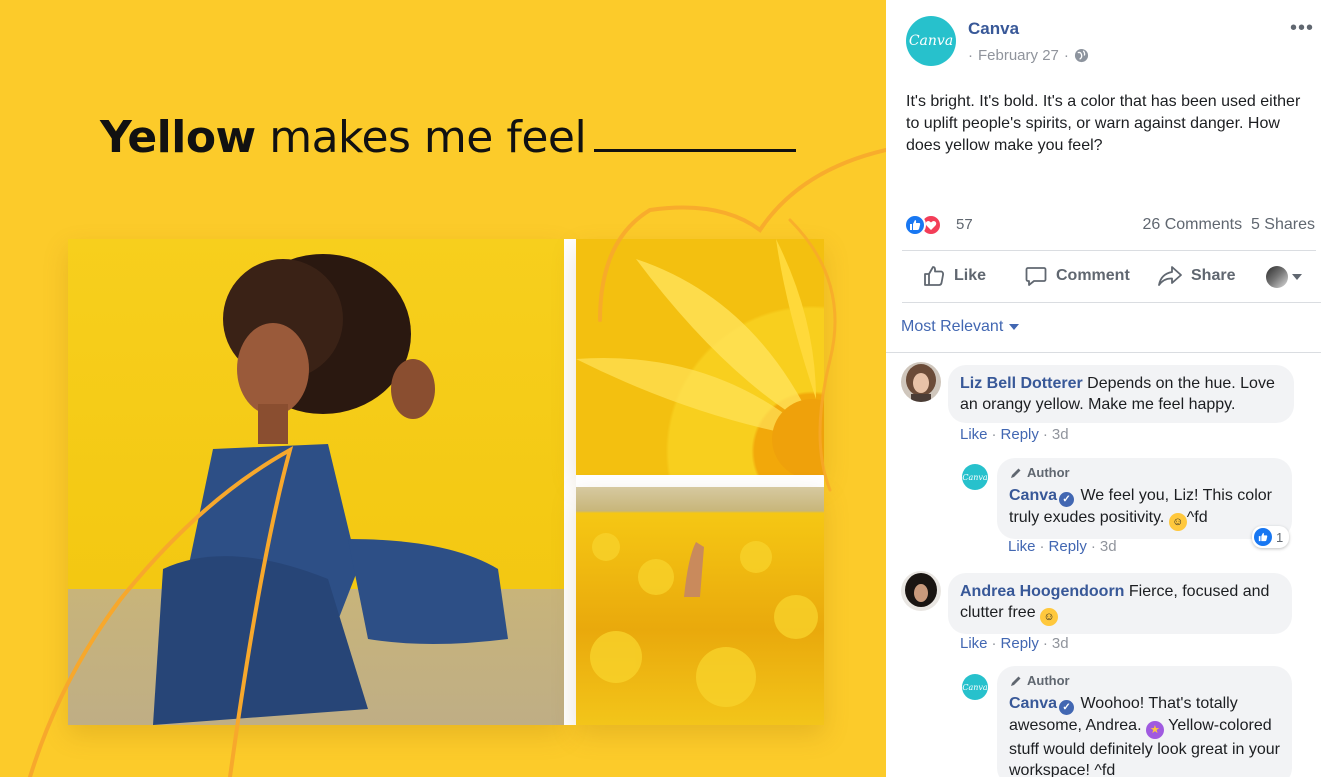 The height and width of the screenshot is (777, 1321). Describe the element at coordinates (1077, 276) in the screenshot. I see `comment-button: Comment` at that location.